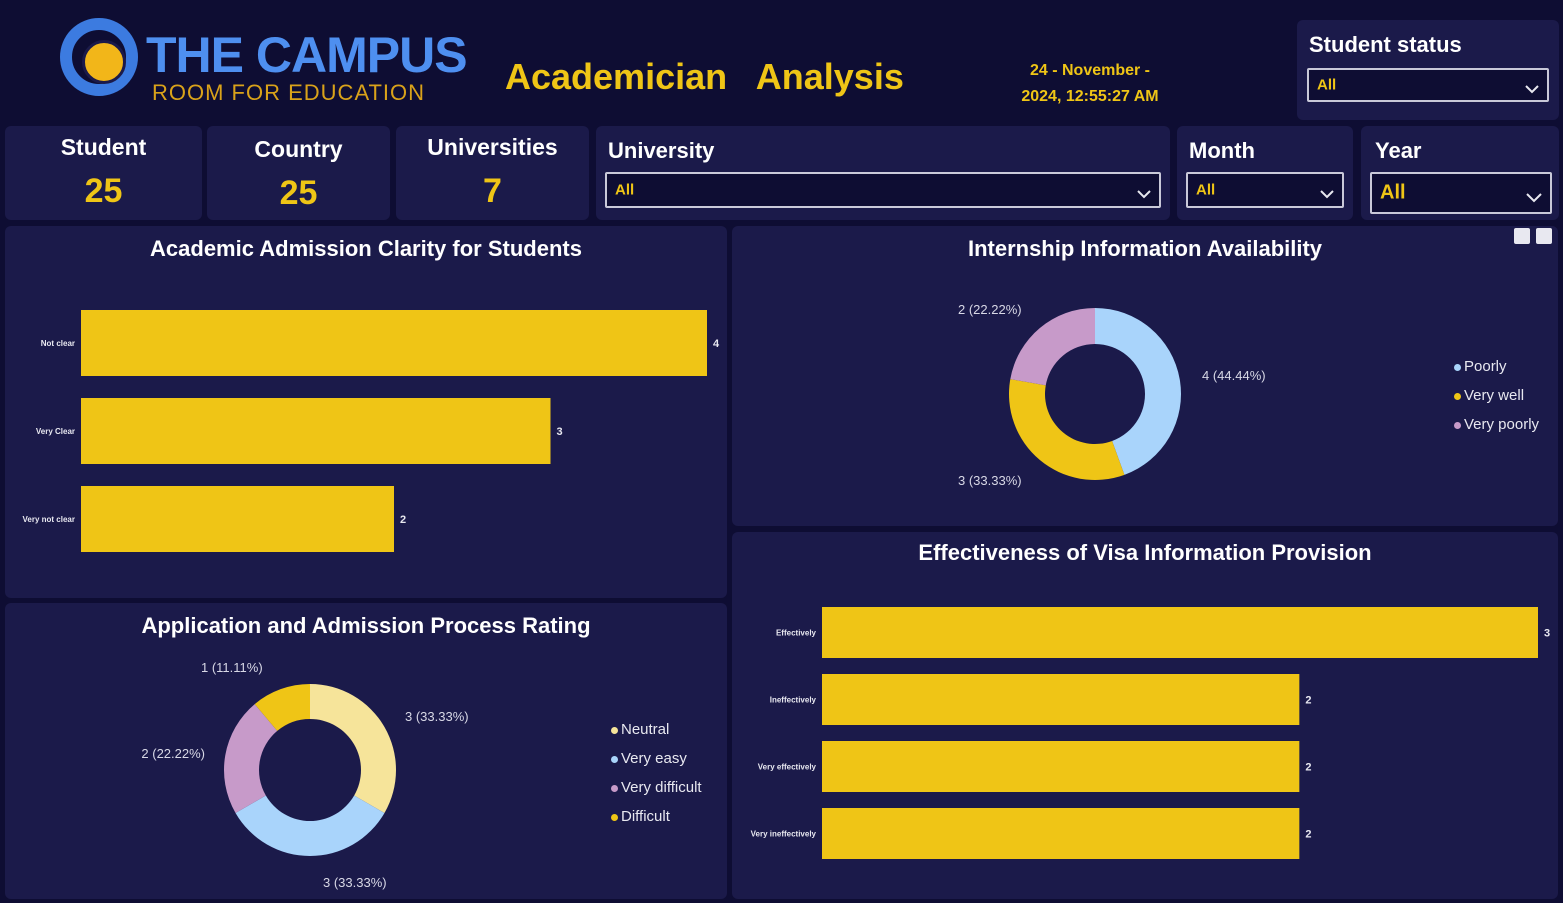 The image size is (1563, 903). I want to click on legend-item: Very poorly, so click(1496, 424).